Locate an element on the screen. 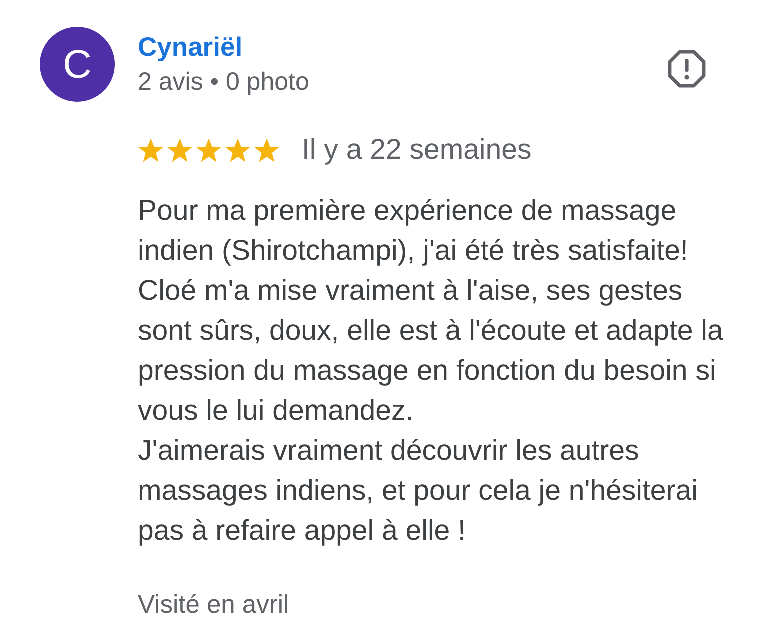 This screenshot has height=623, width=768. reviewer-stats: 2 avis • 0 photo is located at coordinates (224, 82).